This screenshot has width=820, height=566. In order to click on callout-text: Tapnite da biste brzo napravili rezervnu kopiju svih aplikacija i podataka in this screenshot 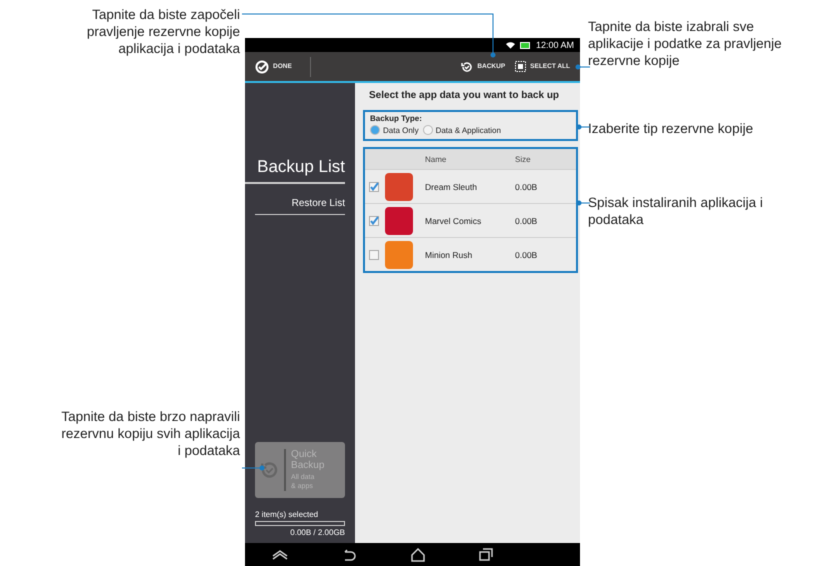, I will do `click(150, 433)`.